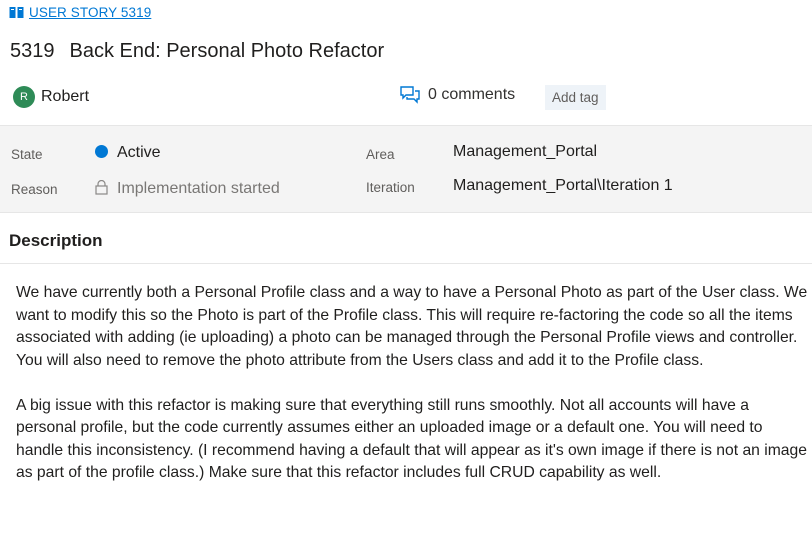 The width and height of the screenshot is (812, 538). Describe the element at coordinates (16, 12) in the screenshot. I see `book-icon` at that location.